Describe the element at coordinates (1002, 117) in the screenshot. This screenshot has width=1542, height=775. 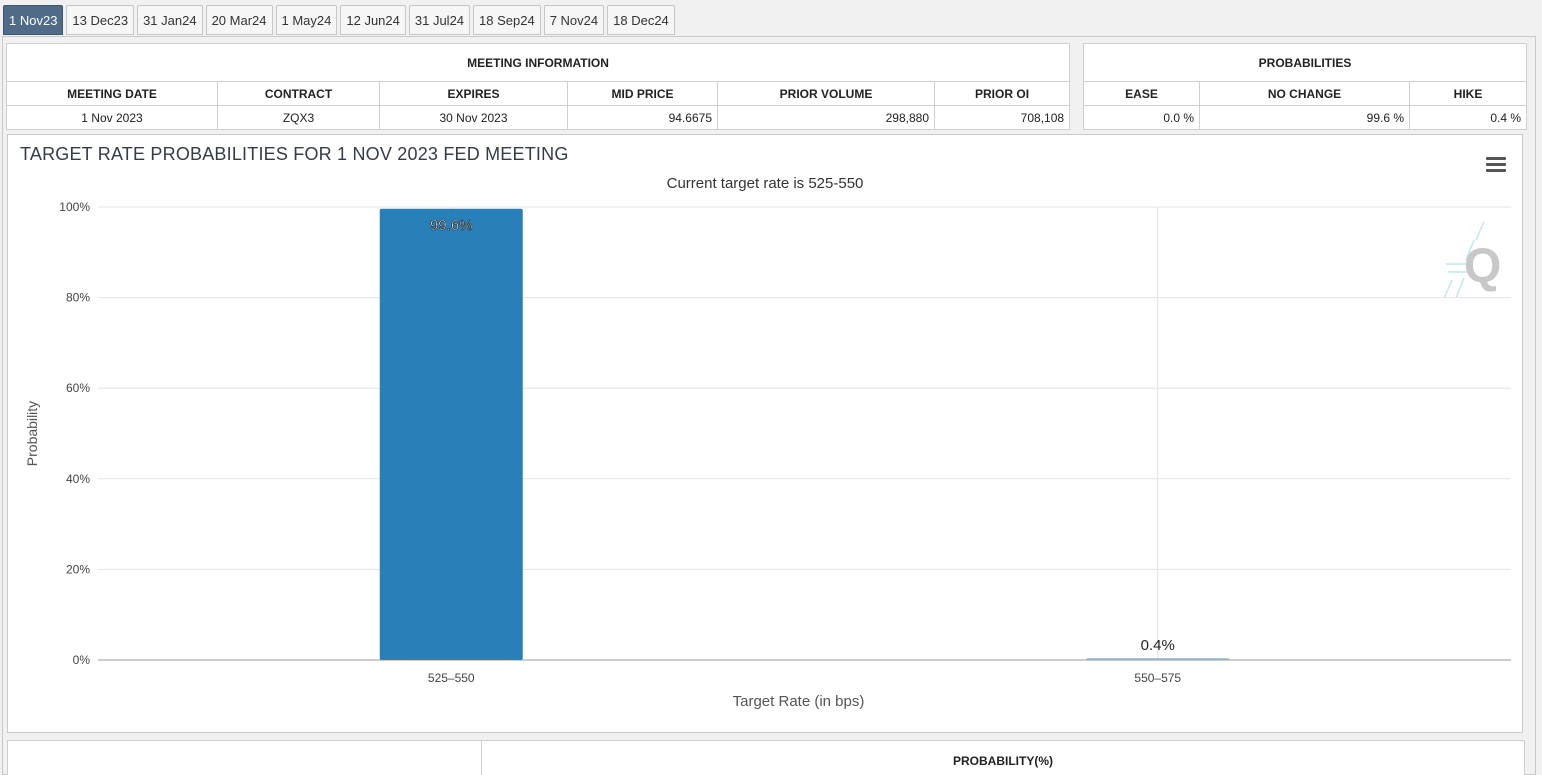
I see `cell-prior-oi: 708,108` at that location.